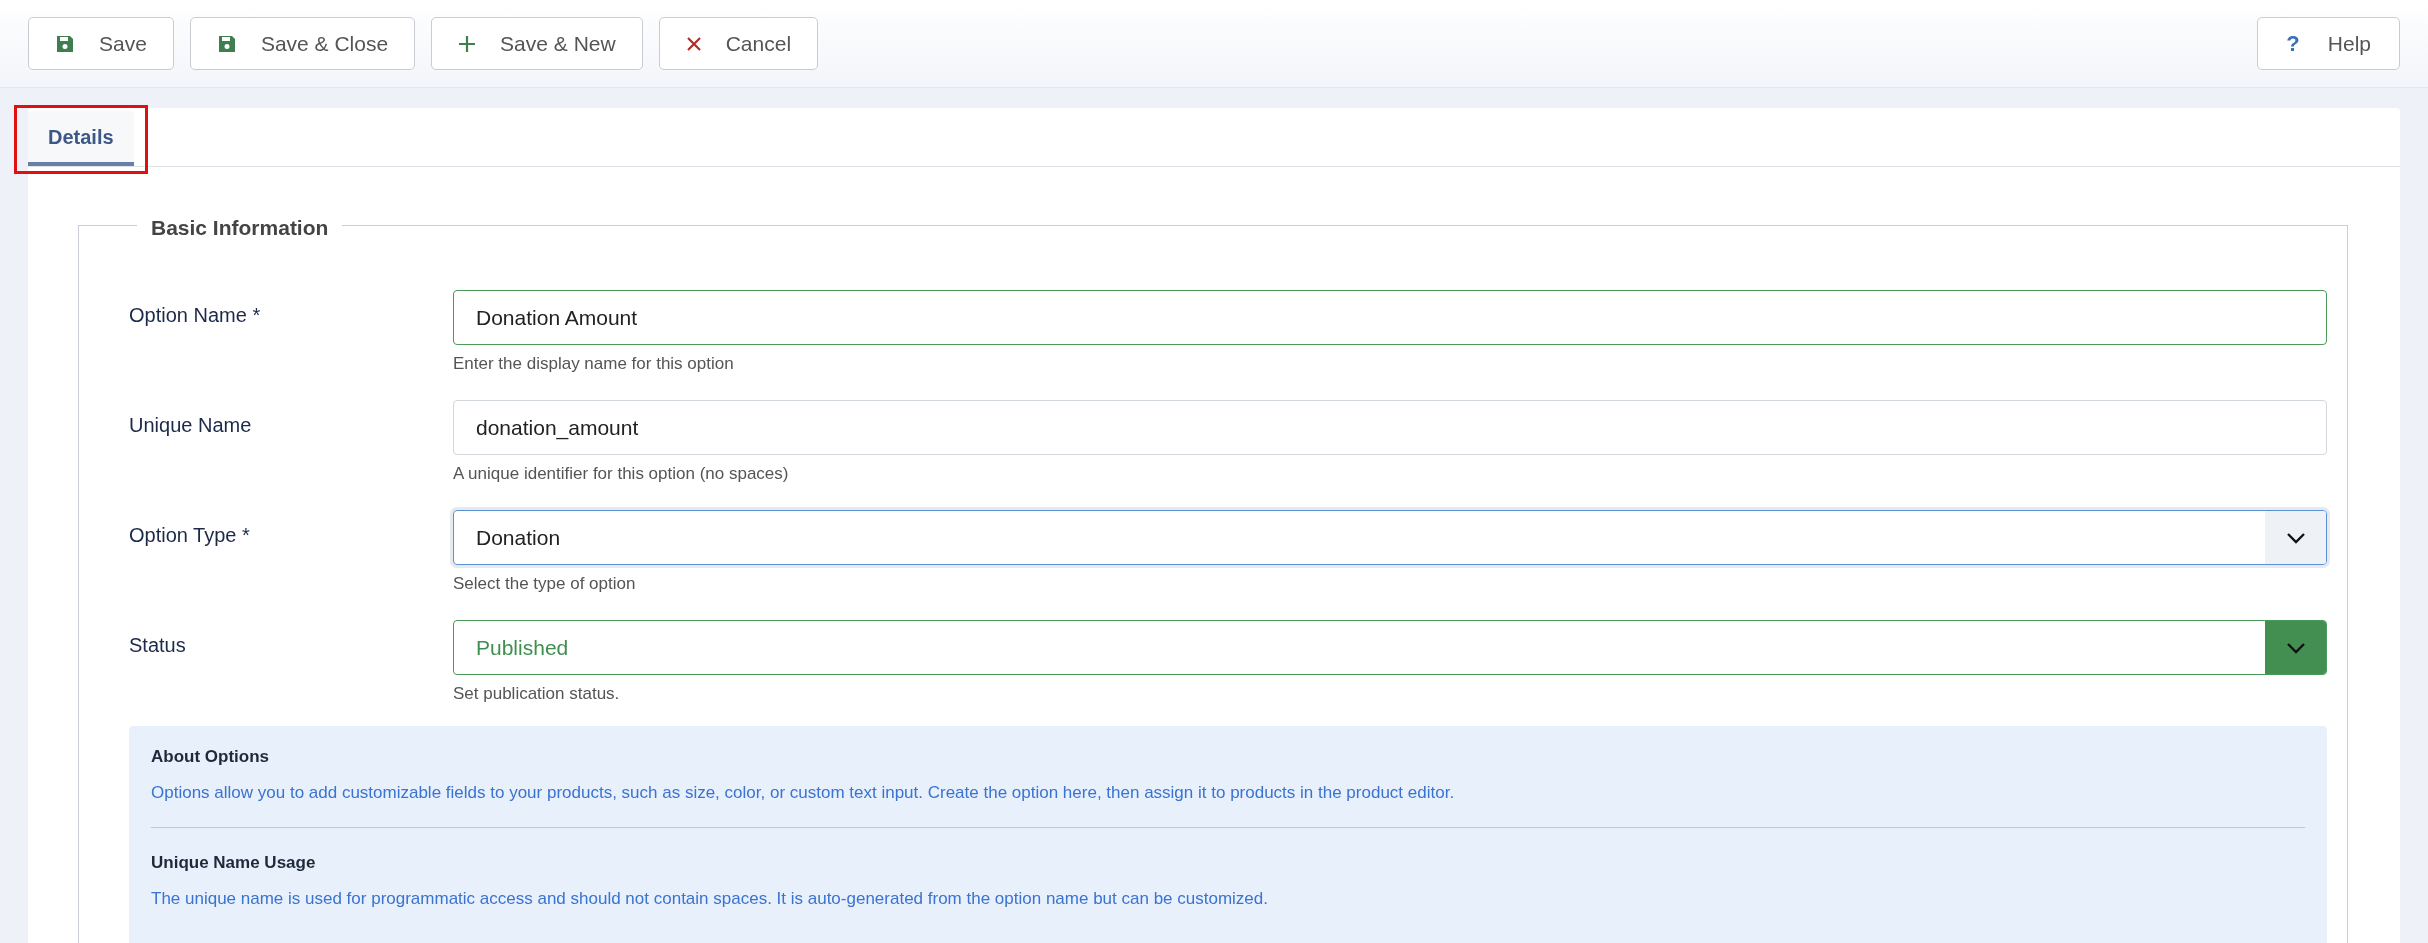 This screenshot has height=943, width=2428. I want to click on toolbar-button: Save, so click(101, 43).